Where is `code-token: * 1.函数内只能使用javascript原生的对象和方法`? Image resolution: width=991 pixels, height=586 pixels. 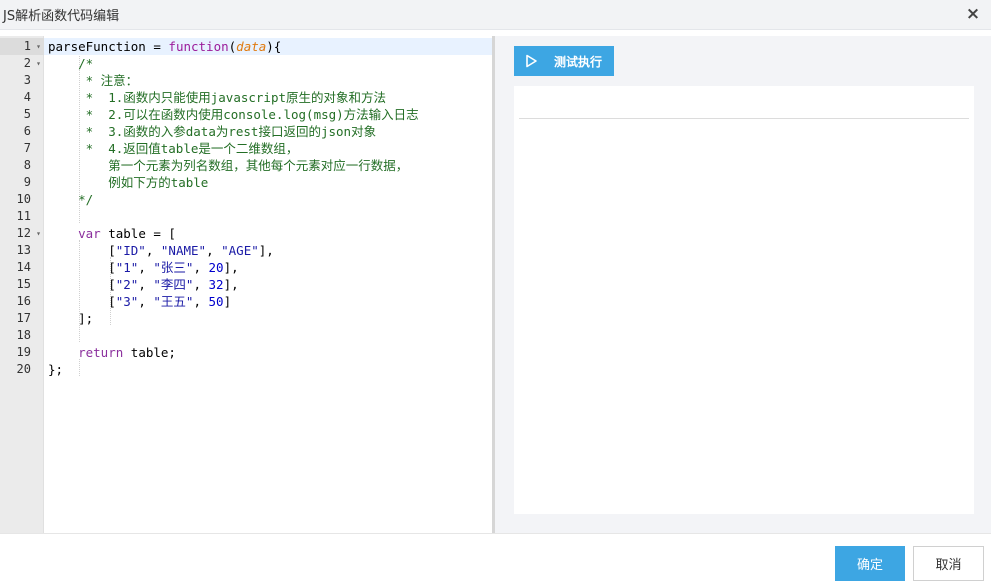 code-token: * 1.函数内只能使用javascript原生的对象和方法 is located at coordinates (217, 97).